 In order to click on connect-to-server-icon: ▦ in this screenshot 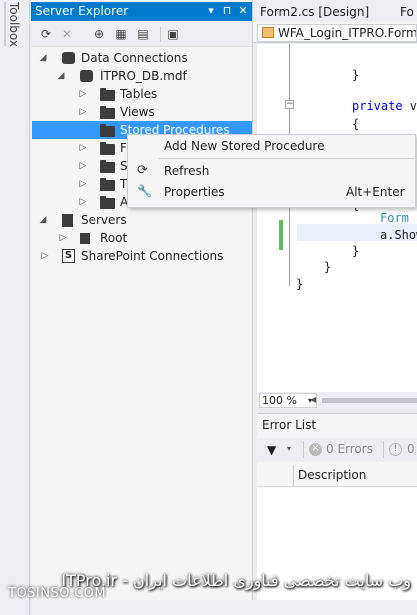, I will do `click(121, 34)`.